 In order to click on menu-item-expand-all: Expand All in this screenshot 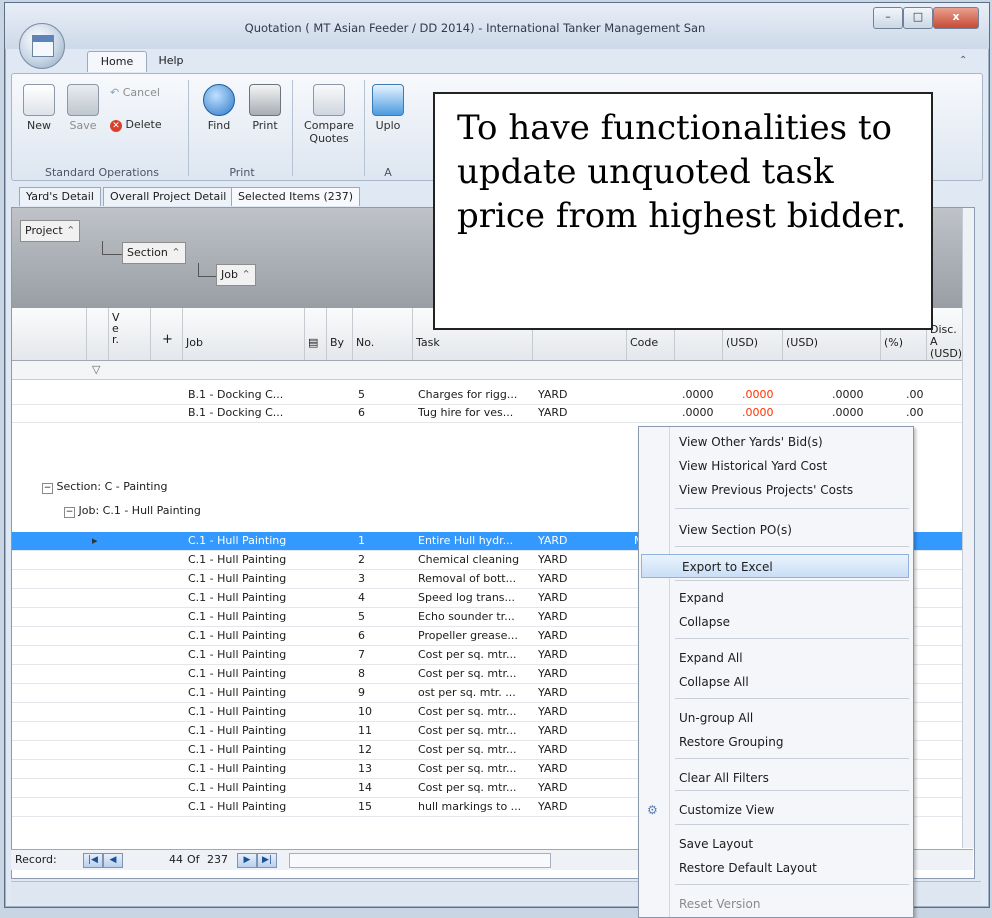, I will do `click(775, 658)`.